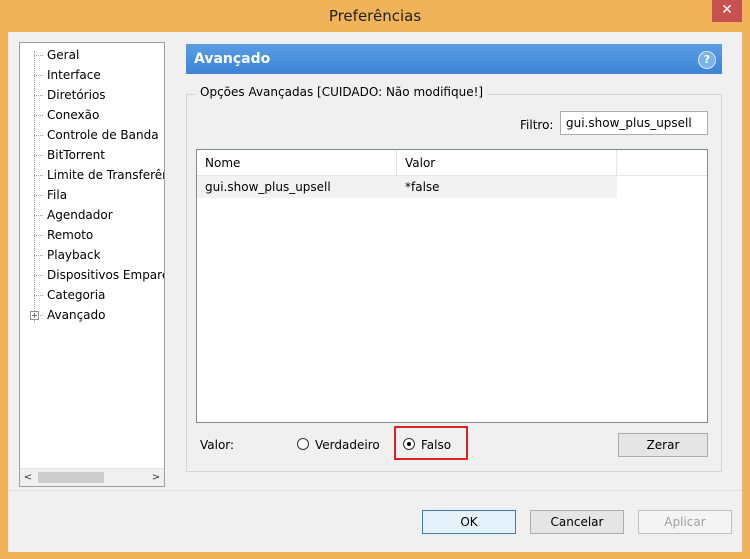  I want to click on ok-button: OK, so click(469, 522).